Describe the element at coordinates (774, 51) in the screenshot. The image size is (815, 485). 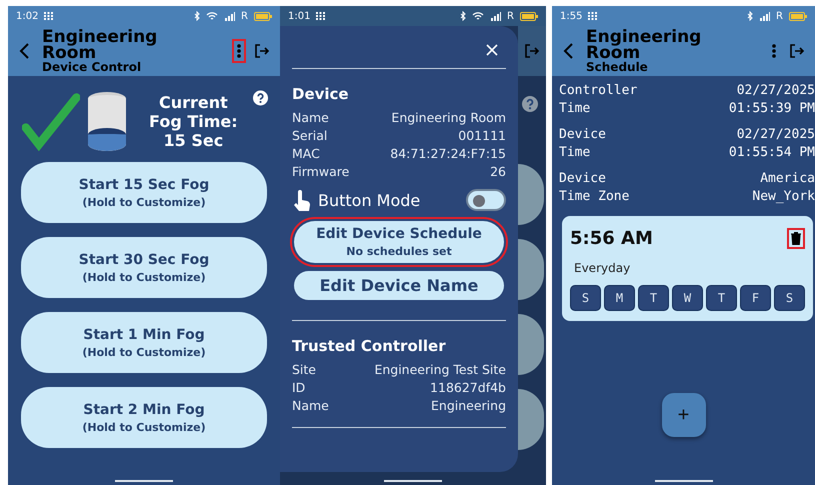
I see `menu-icon` at that location.